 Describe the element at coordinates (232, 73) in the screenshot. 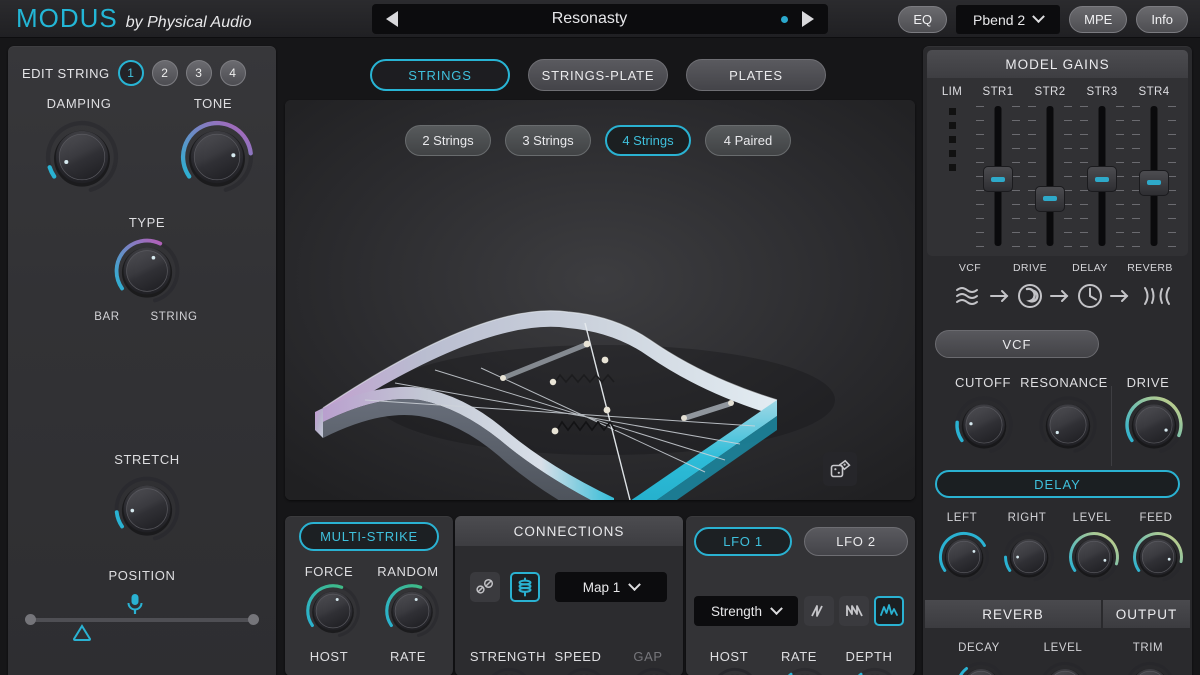

I see `string-button-4: 4` at that location.